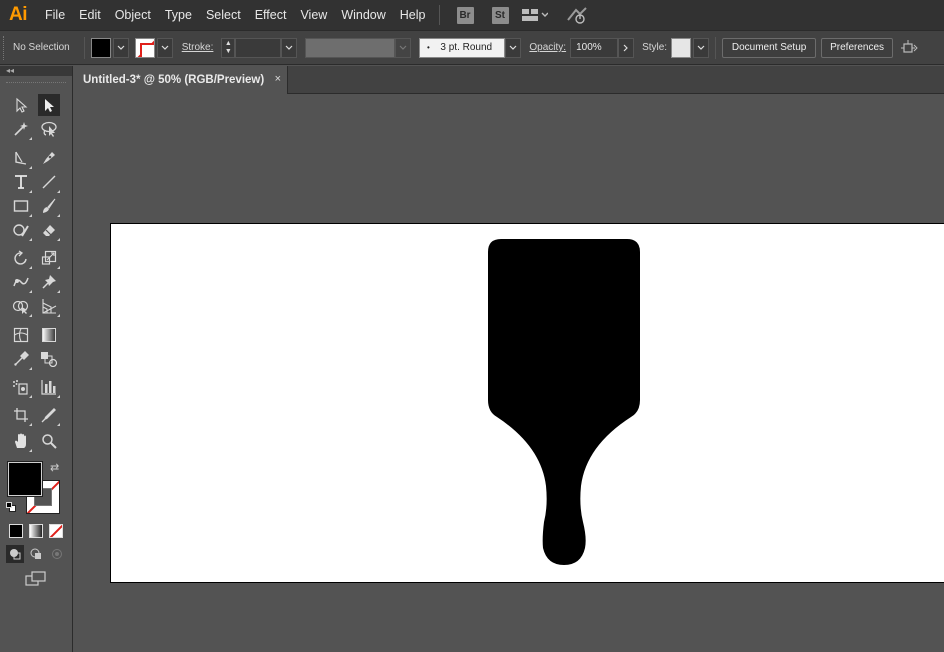  I want to click on type-tool, so click(21, 182).